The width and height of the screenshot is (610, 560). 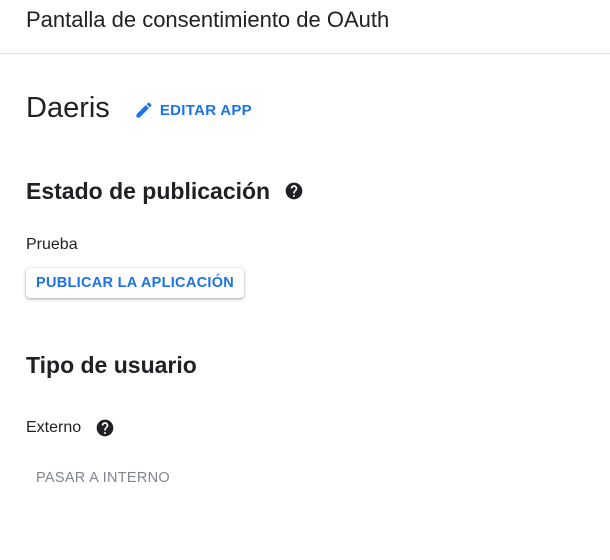 I want to click on app-row: Daeris EDITAR APP, so click(x=318, y=108).